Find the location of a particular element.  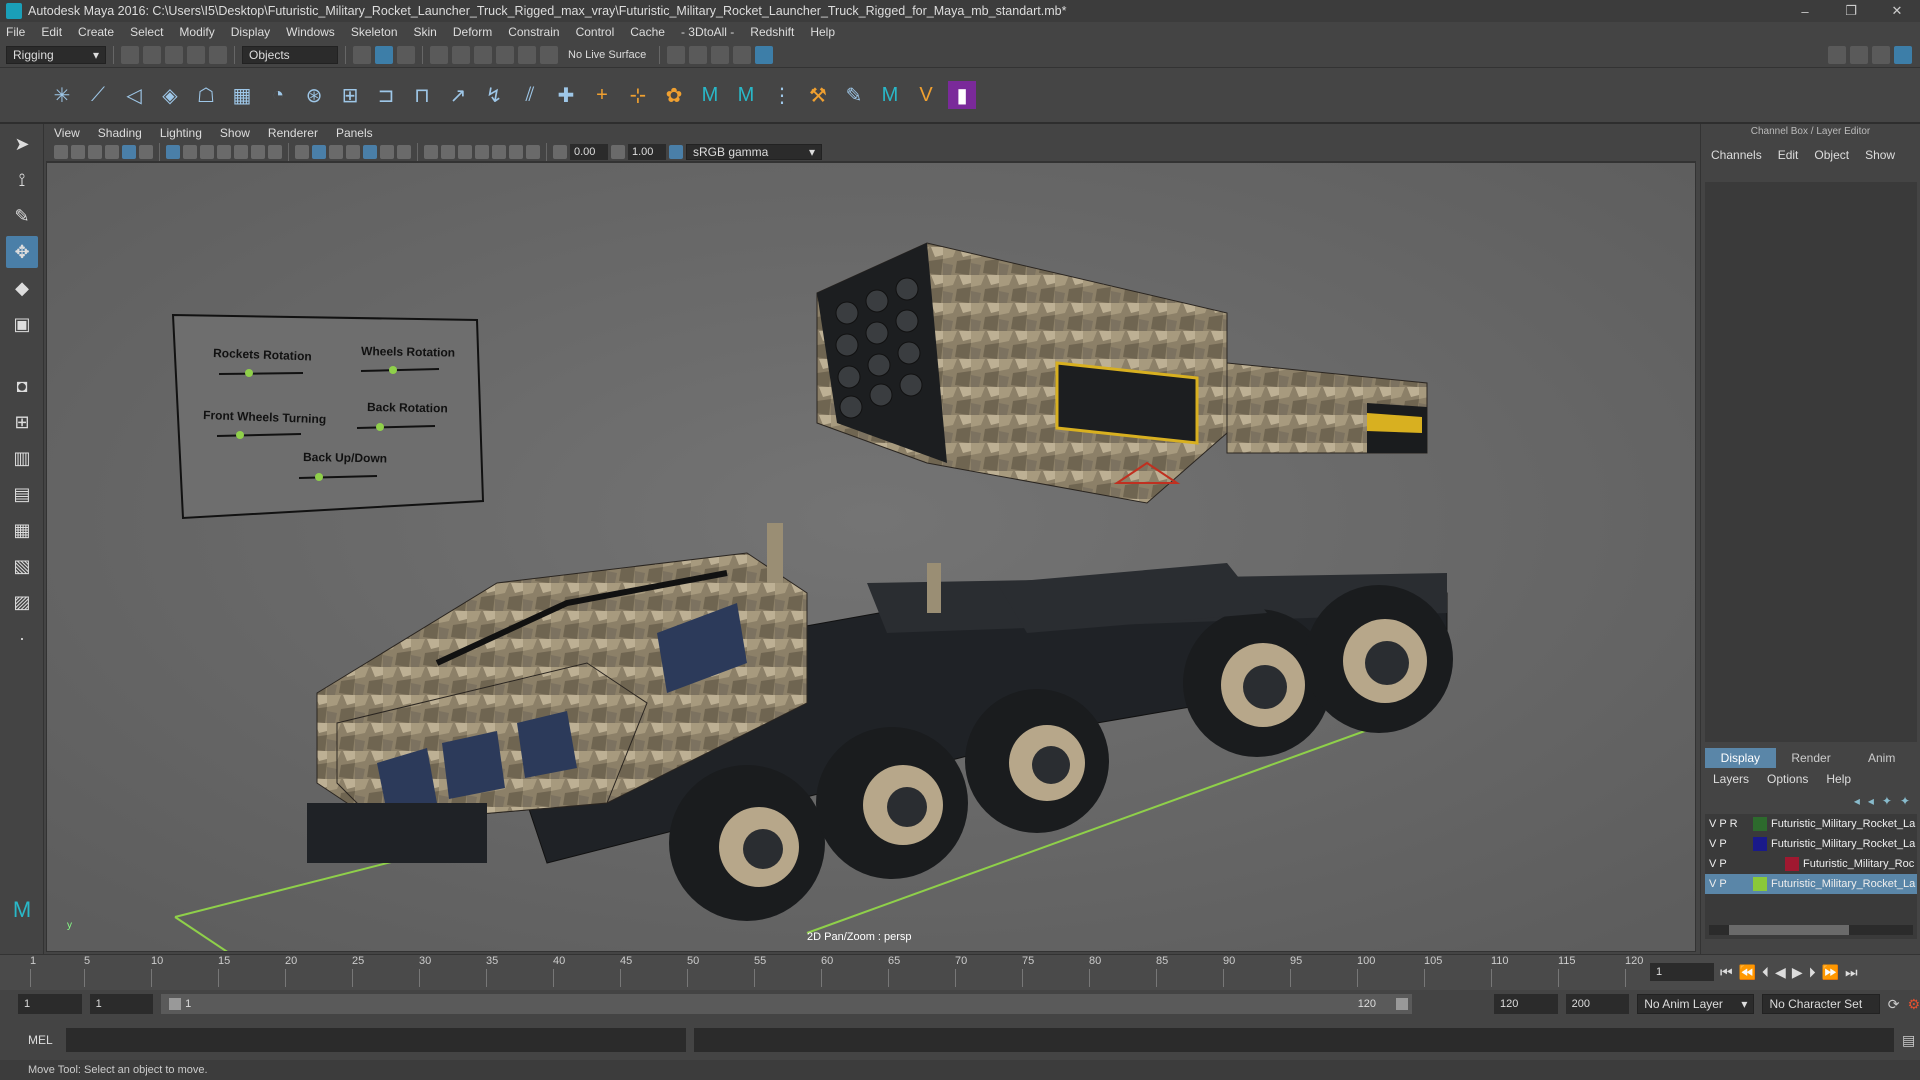

orient-constraint-icon: ↯ is located at coordinates (494, 95).